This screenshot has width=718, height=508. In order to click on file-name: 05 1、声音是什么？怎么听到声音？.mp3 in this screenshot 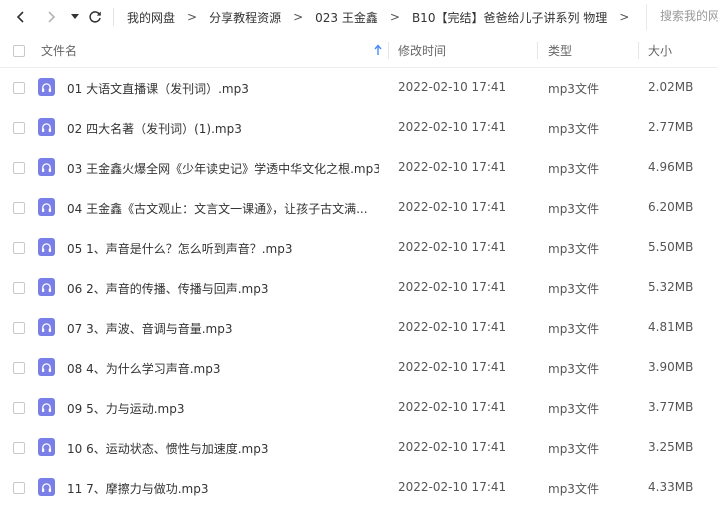, I will do `click(179, 248)`.